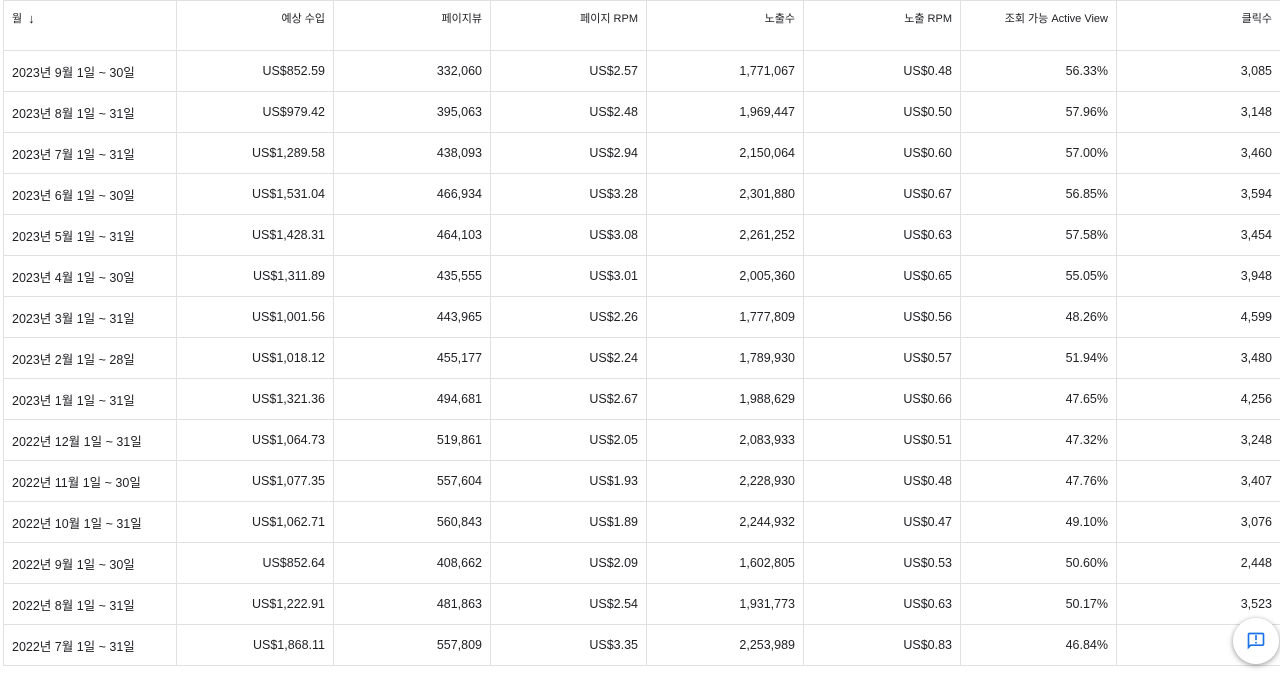 The width and height of the screenshot is (1280, 678). I want to click on cell-month: 2022년 7월 1일 ~ 31일, so click(90, 645).